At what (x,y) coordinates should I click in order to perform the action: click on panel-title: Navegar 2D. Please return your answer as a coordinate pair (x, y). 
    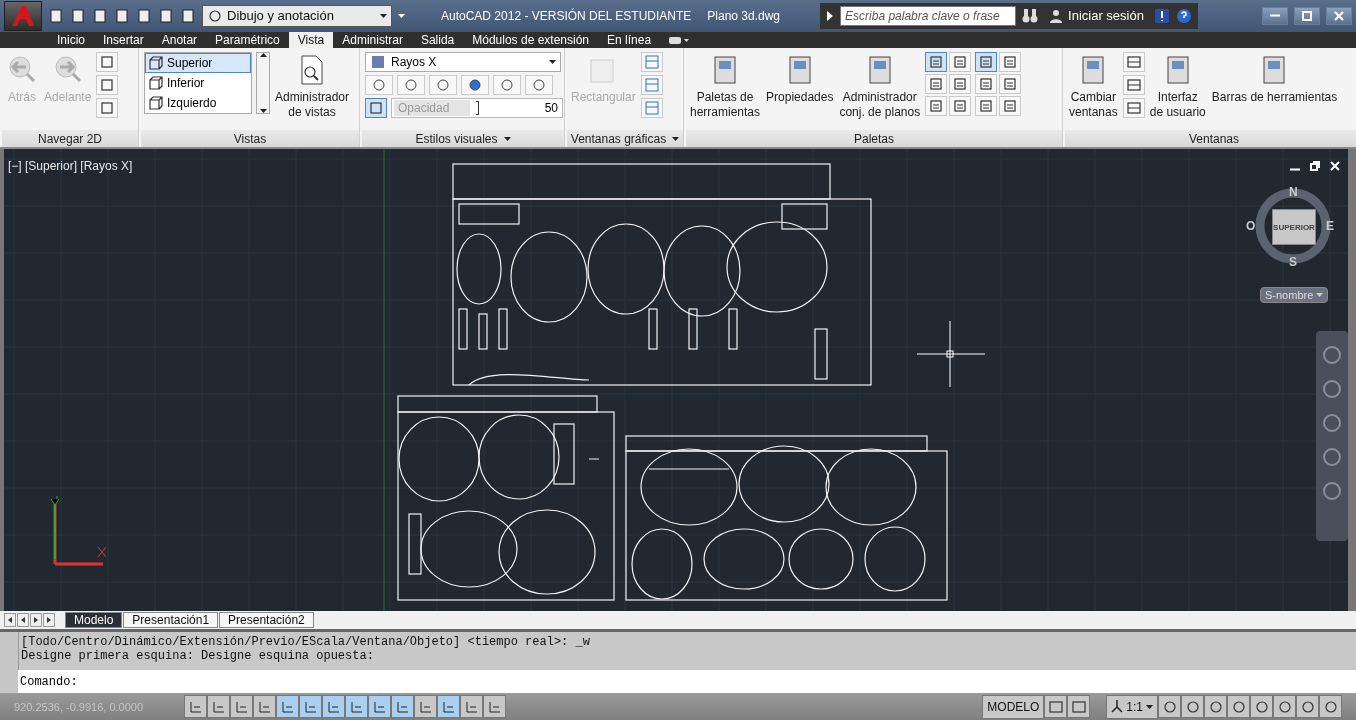
    Looking at the image, I should click on (70, 139).